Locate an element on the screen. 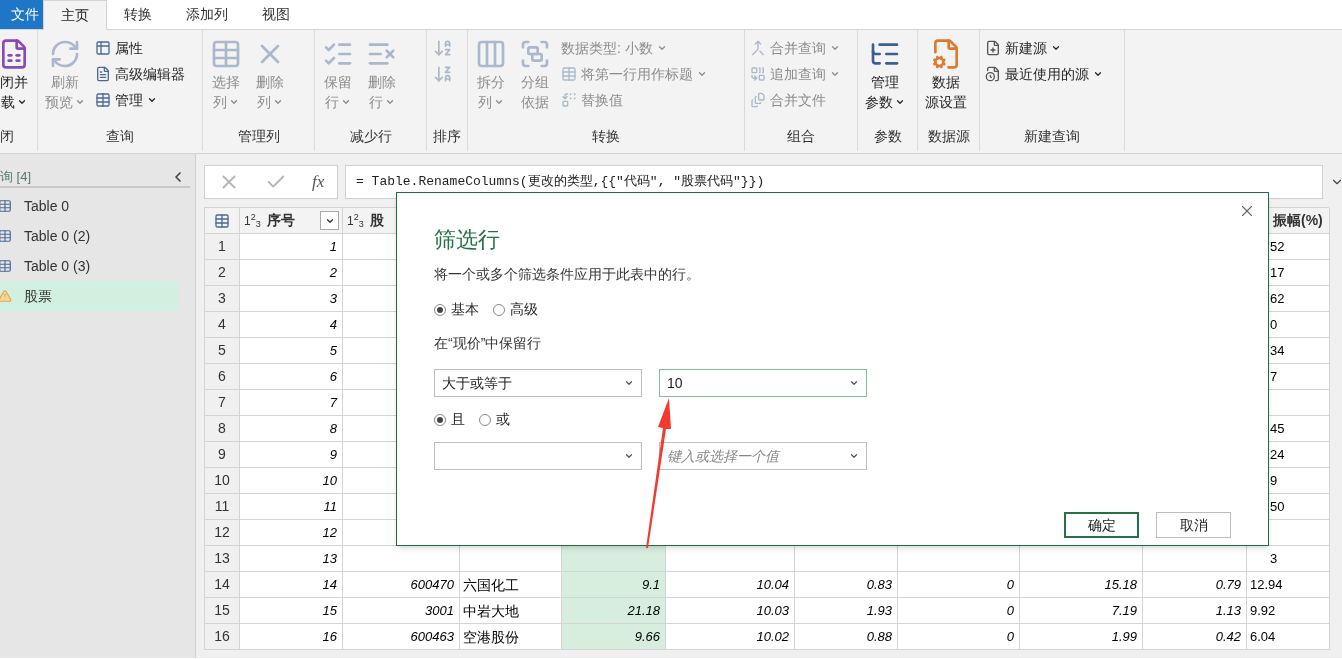 The height and width of the screenshot is (659, 1342). ribbon-button: 最近使用的源 is located at coordinates (1044, 74).